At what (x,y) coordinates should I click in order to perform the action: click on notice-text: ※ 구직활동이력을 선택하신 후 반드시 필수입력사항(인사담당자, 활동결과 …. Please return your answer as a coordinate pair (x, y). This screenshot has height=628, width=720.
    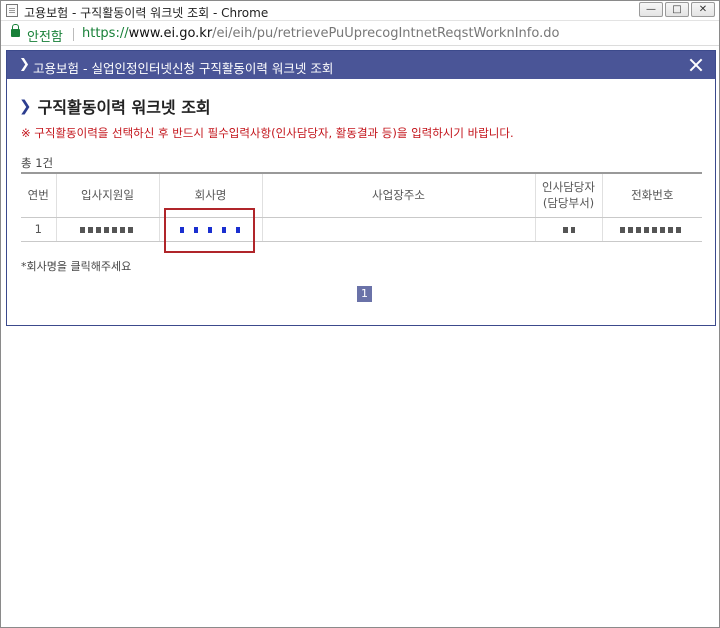
    Looking at the image, I should click on (267, 133).